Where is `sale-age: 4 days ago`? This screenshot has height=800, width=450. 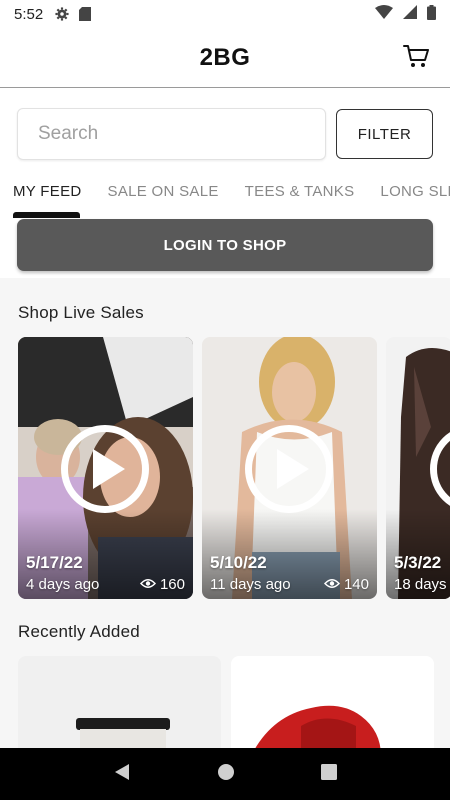
sale-age: 4 days ago is located at coordinates (63, 584).